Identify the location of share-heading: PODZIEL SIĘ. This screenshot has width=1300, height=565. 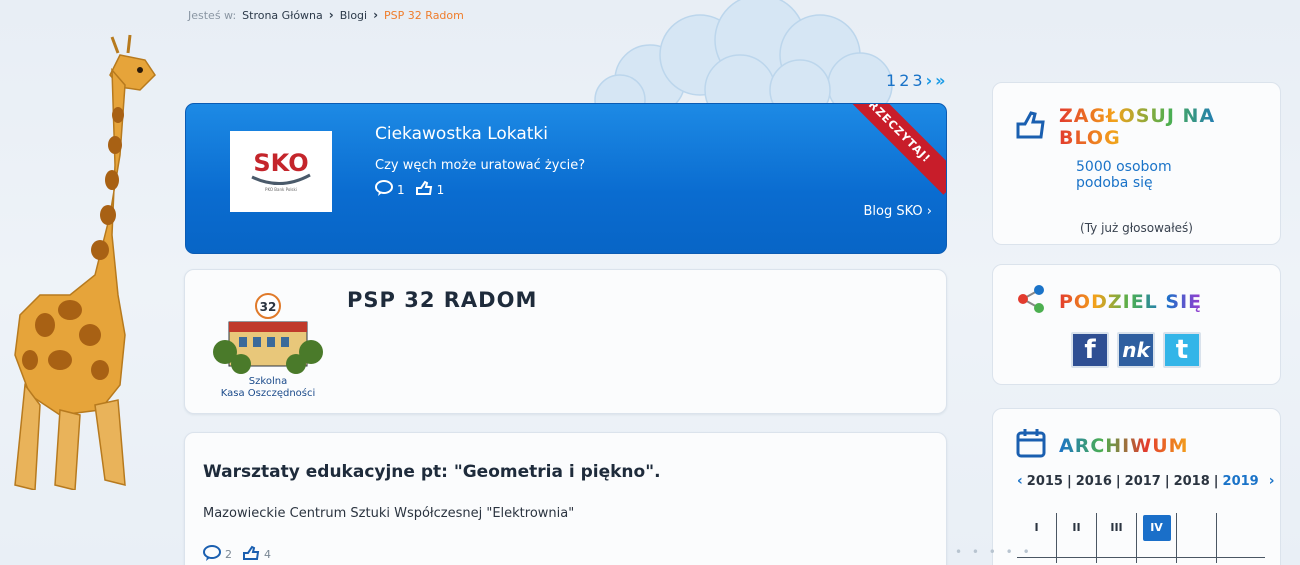
(1109, 301).